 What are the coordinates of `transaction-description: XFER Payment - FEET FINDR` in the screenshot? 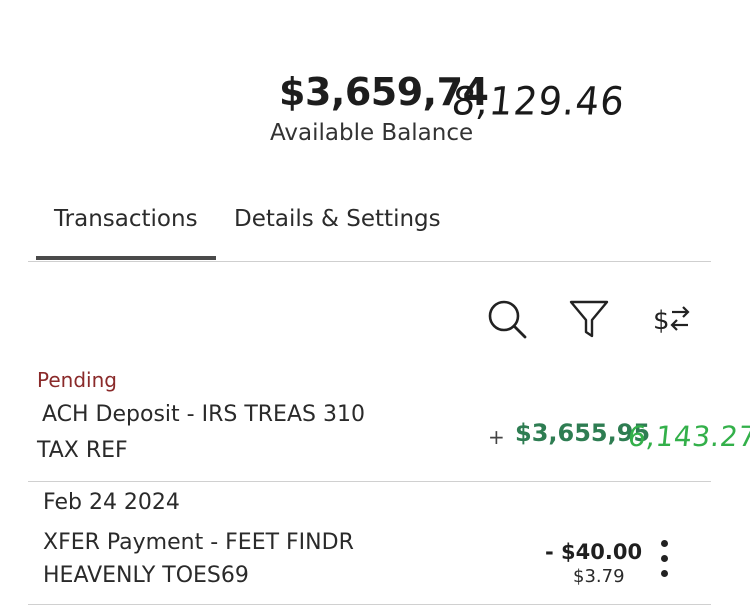 It's located at (198, 542).